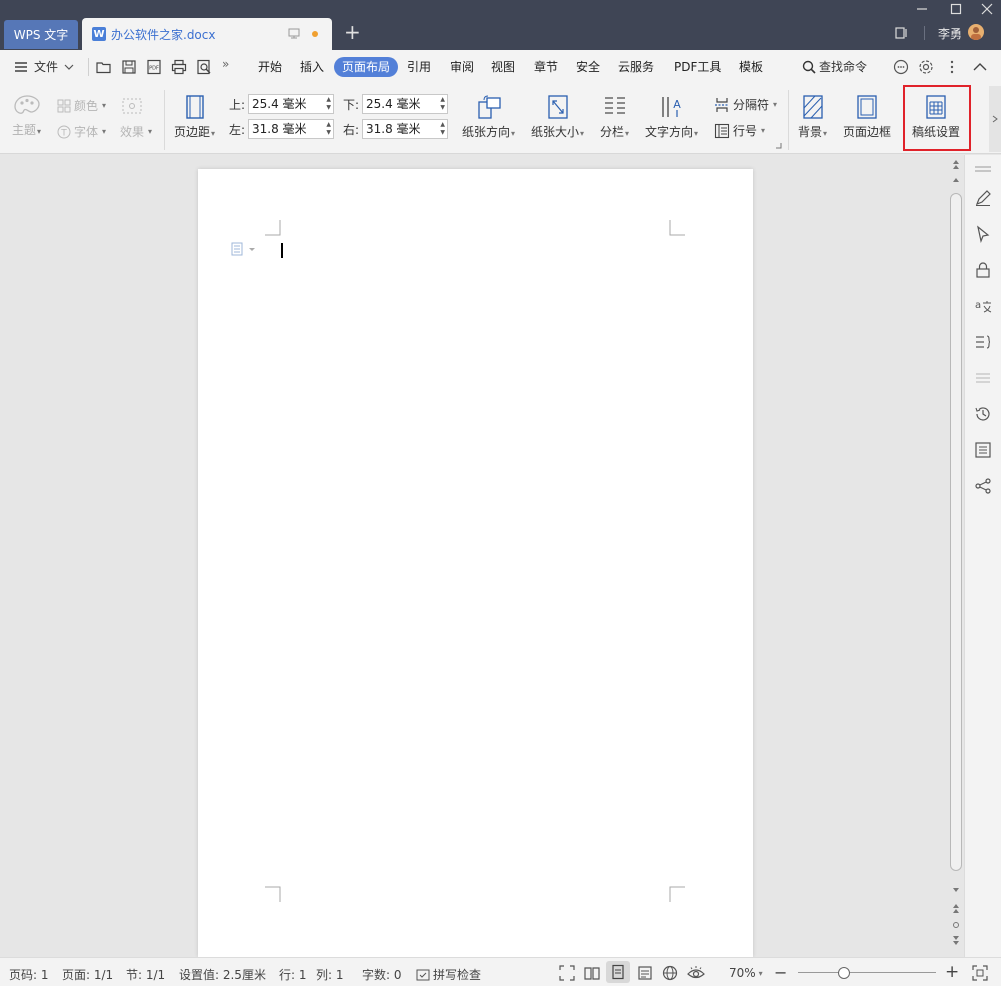  What do you see at coordinates (834, 66) in the screenshot?
I see `search-command: 查找命令` at bounding box center [834, 66].